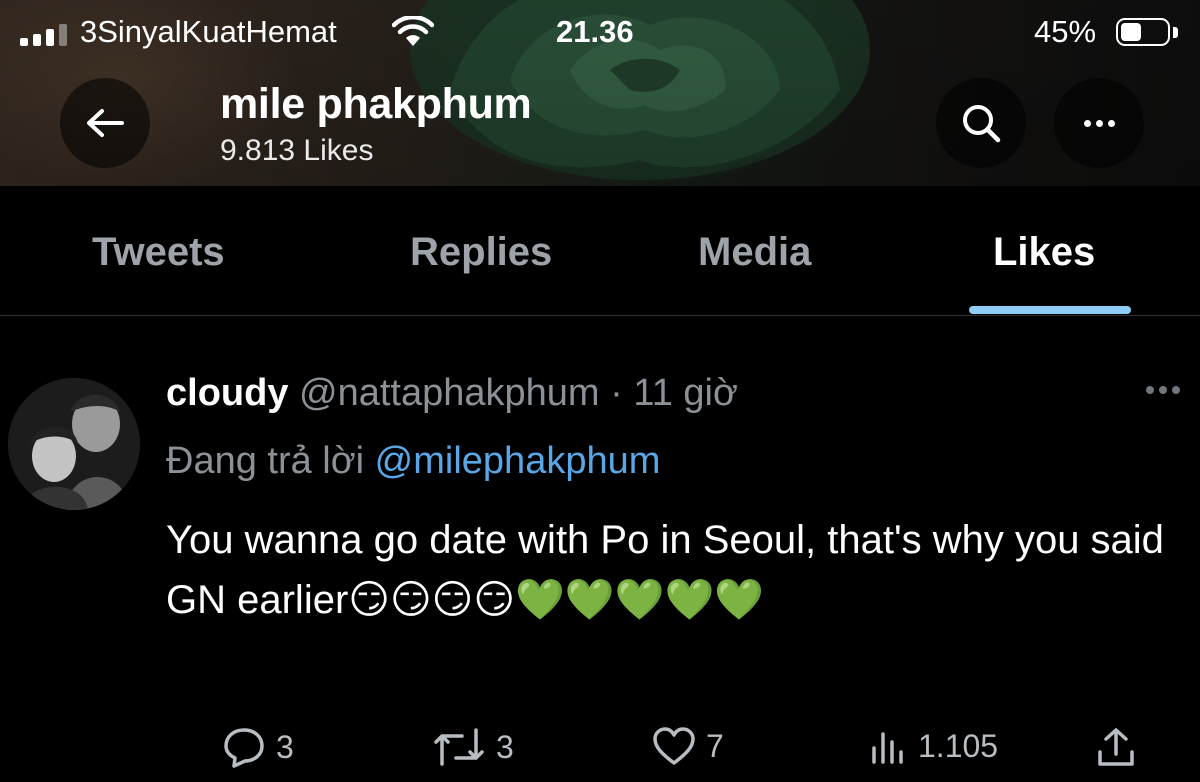 Image resolution: width=1200 pixels, height=782 pixels. Describe the element at coordinates (600, 746) in the screenshot. I see `tweet-actions: 3 3 7 1.105` at that location.